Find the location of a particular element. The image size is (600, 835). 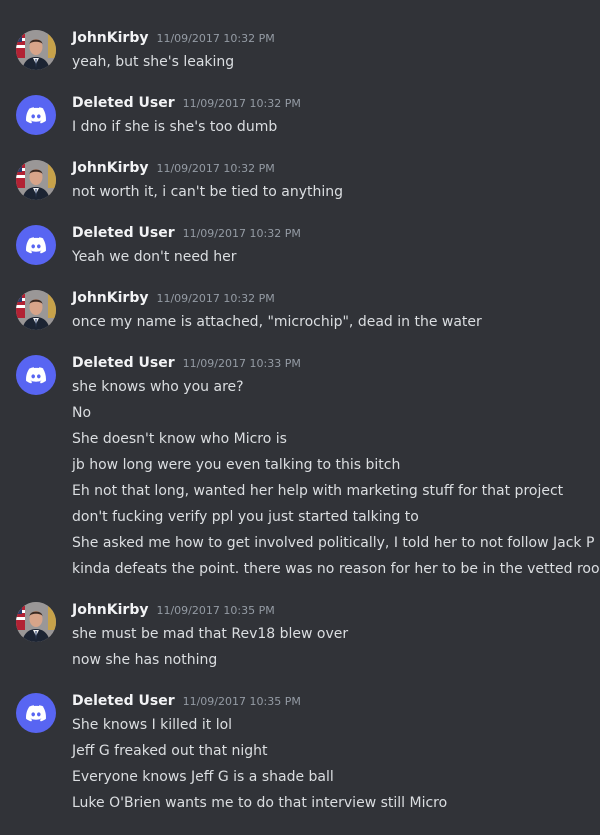

message-text: Everyone knows Jeff G is a shade ball is located at coordinates (203, 777).